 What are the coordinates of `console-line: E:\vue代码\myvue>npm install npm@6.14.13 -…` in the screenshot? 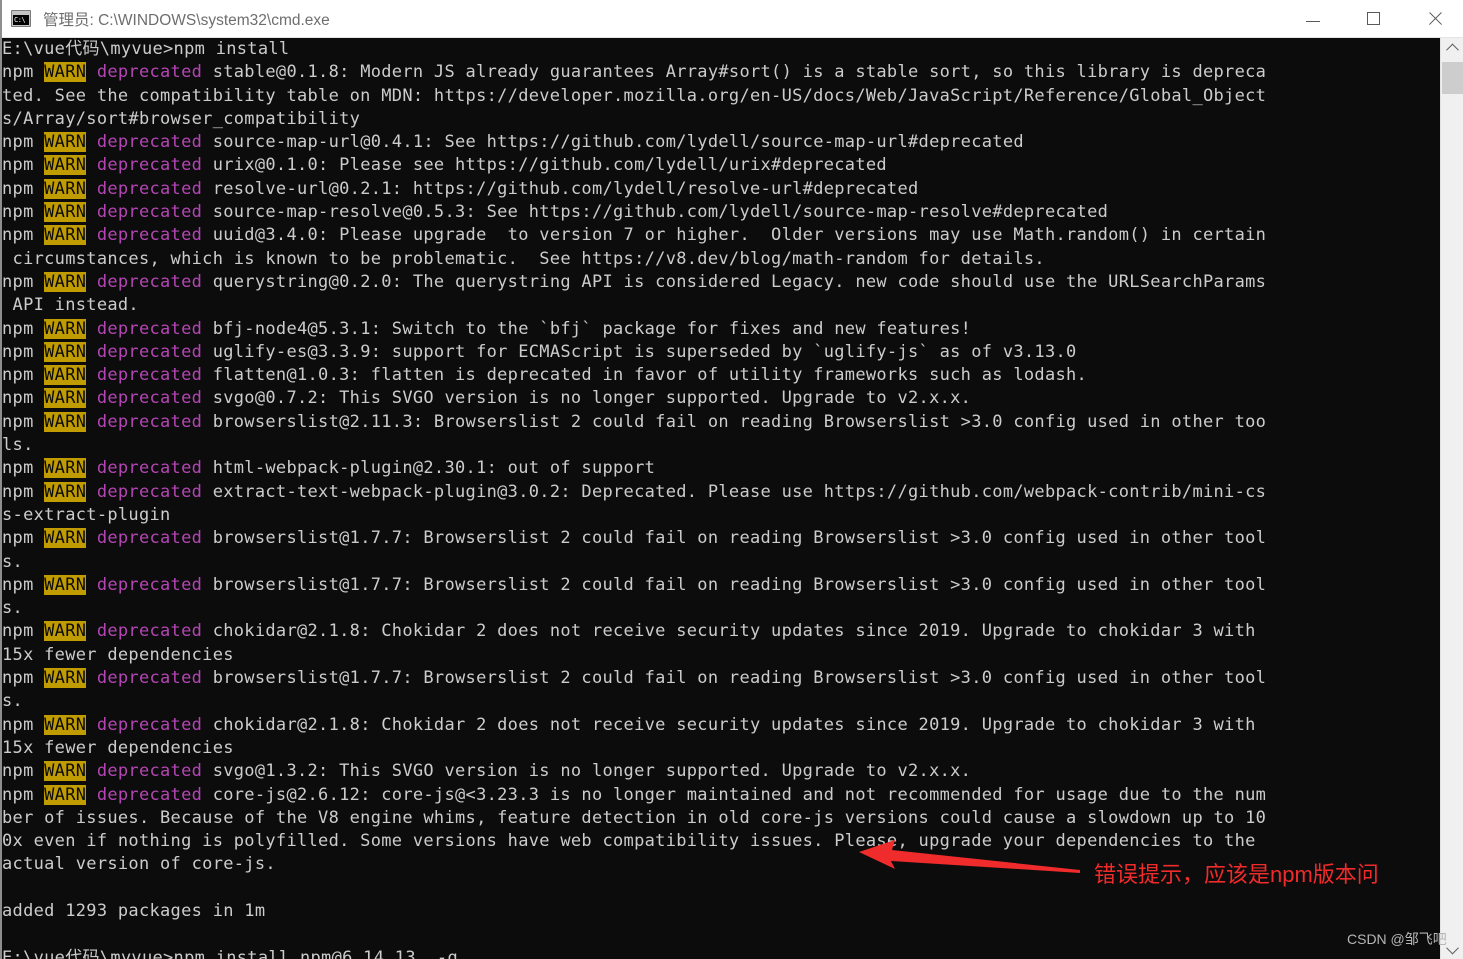 It's located at (230, 953).